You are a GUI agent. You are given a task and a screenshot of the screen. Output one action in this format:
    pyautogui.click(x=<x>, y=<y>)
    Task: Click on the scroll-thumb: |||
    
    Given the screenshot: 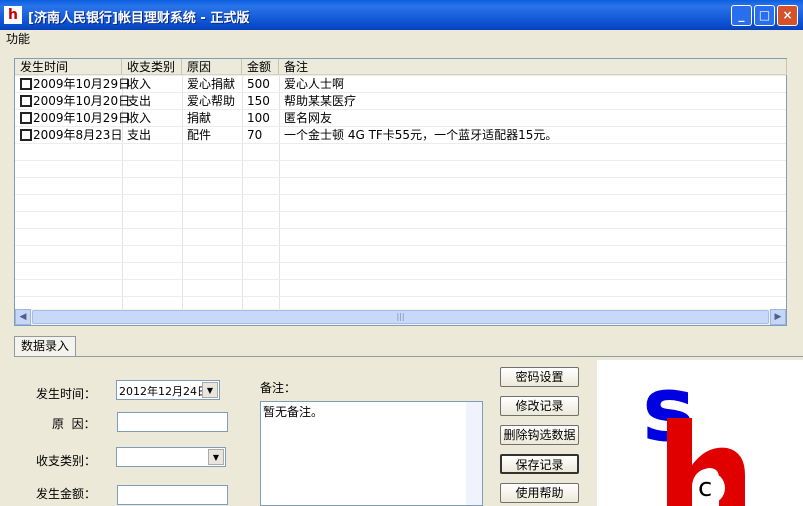 What is the action you would take?
    pyautogui.click(x=400, y=317)
    